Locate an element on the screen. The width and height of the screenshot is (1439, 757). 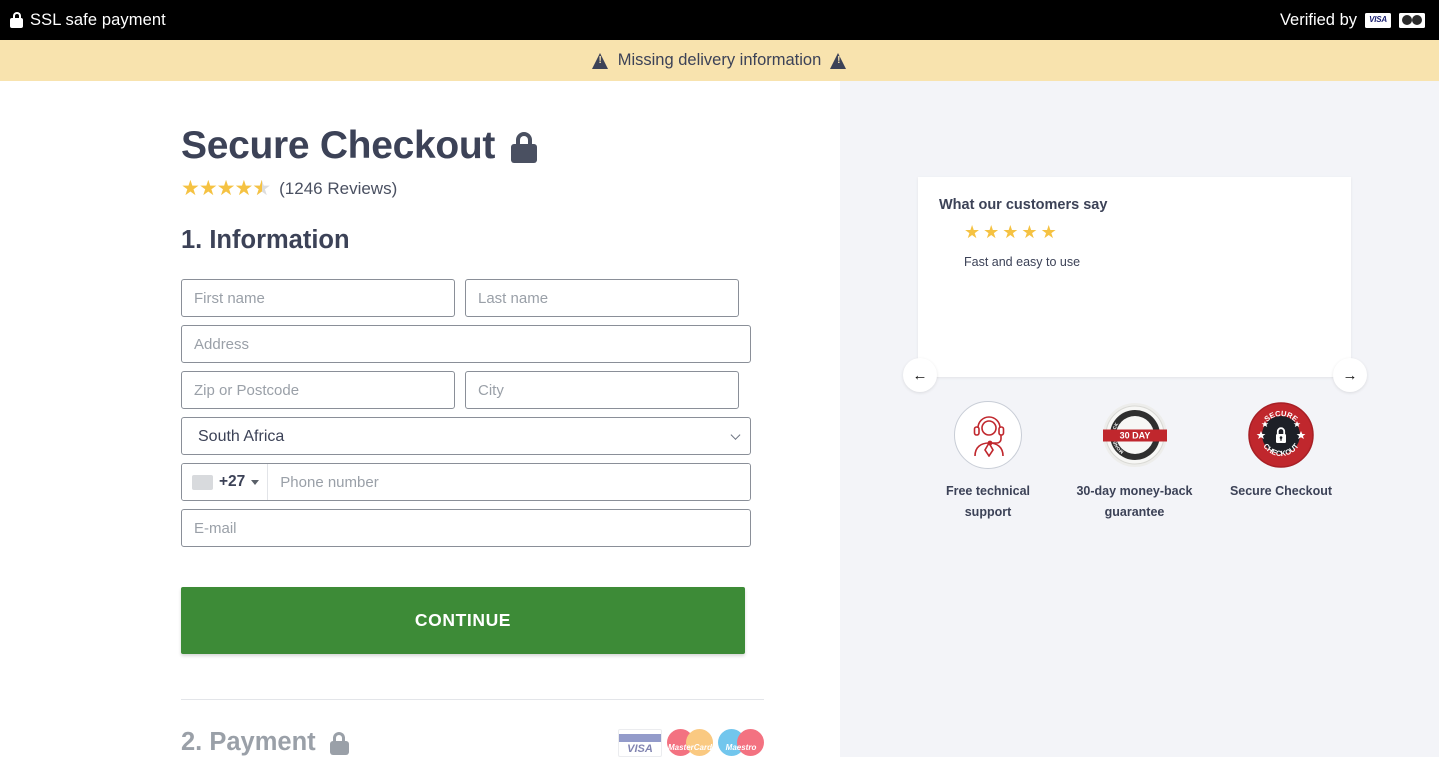
address-row is located at coordinates (466, 344).